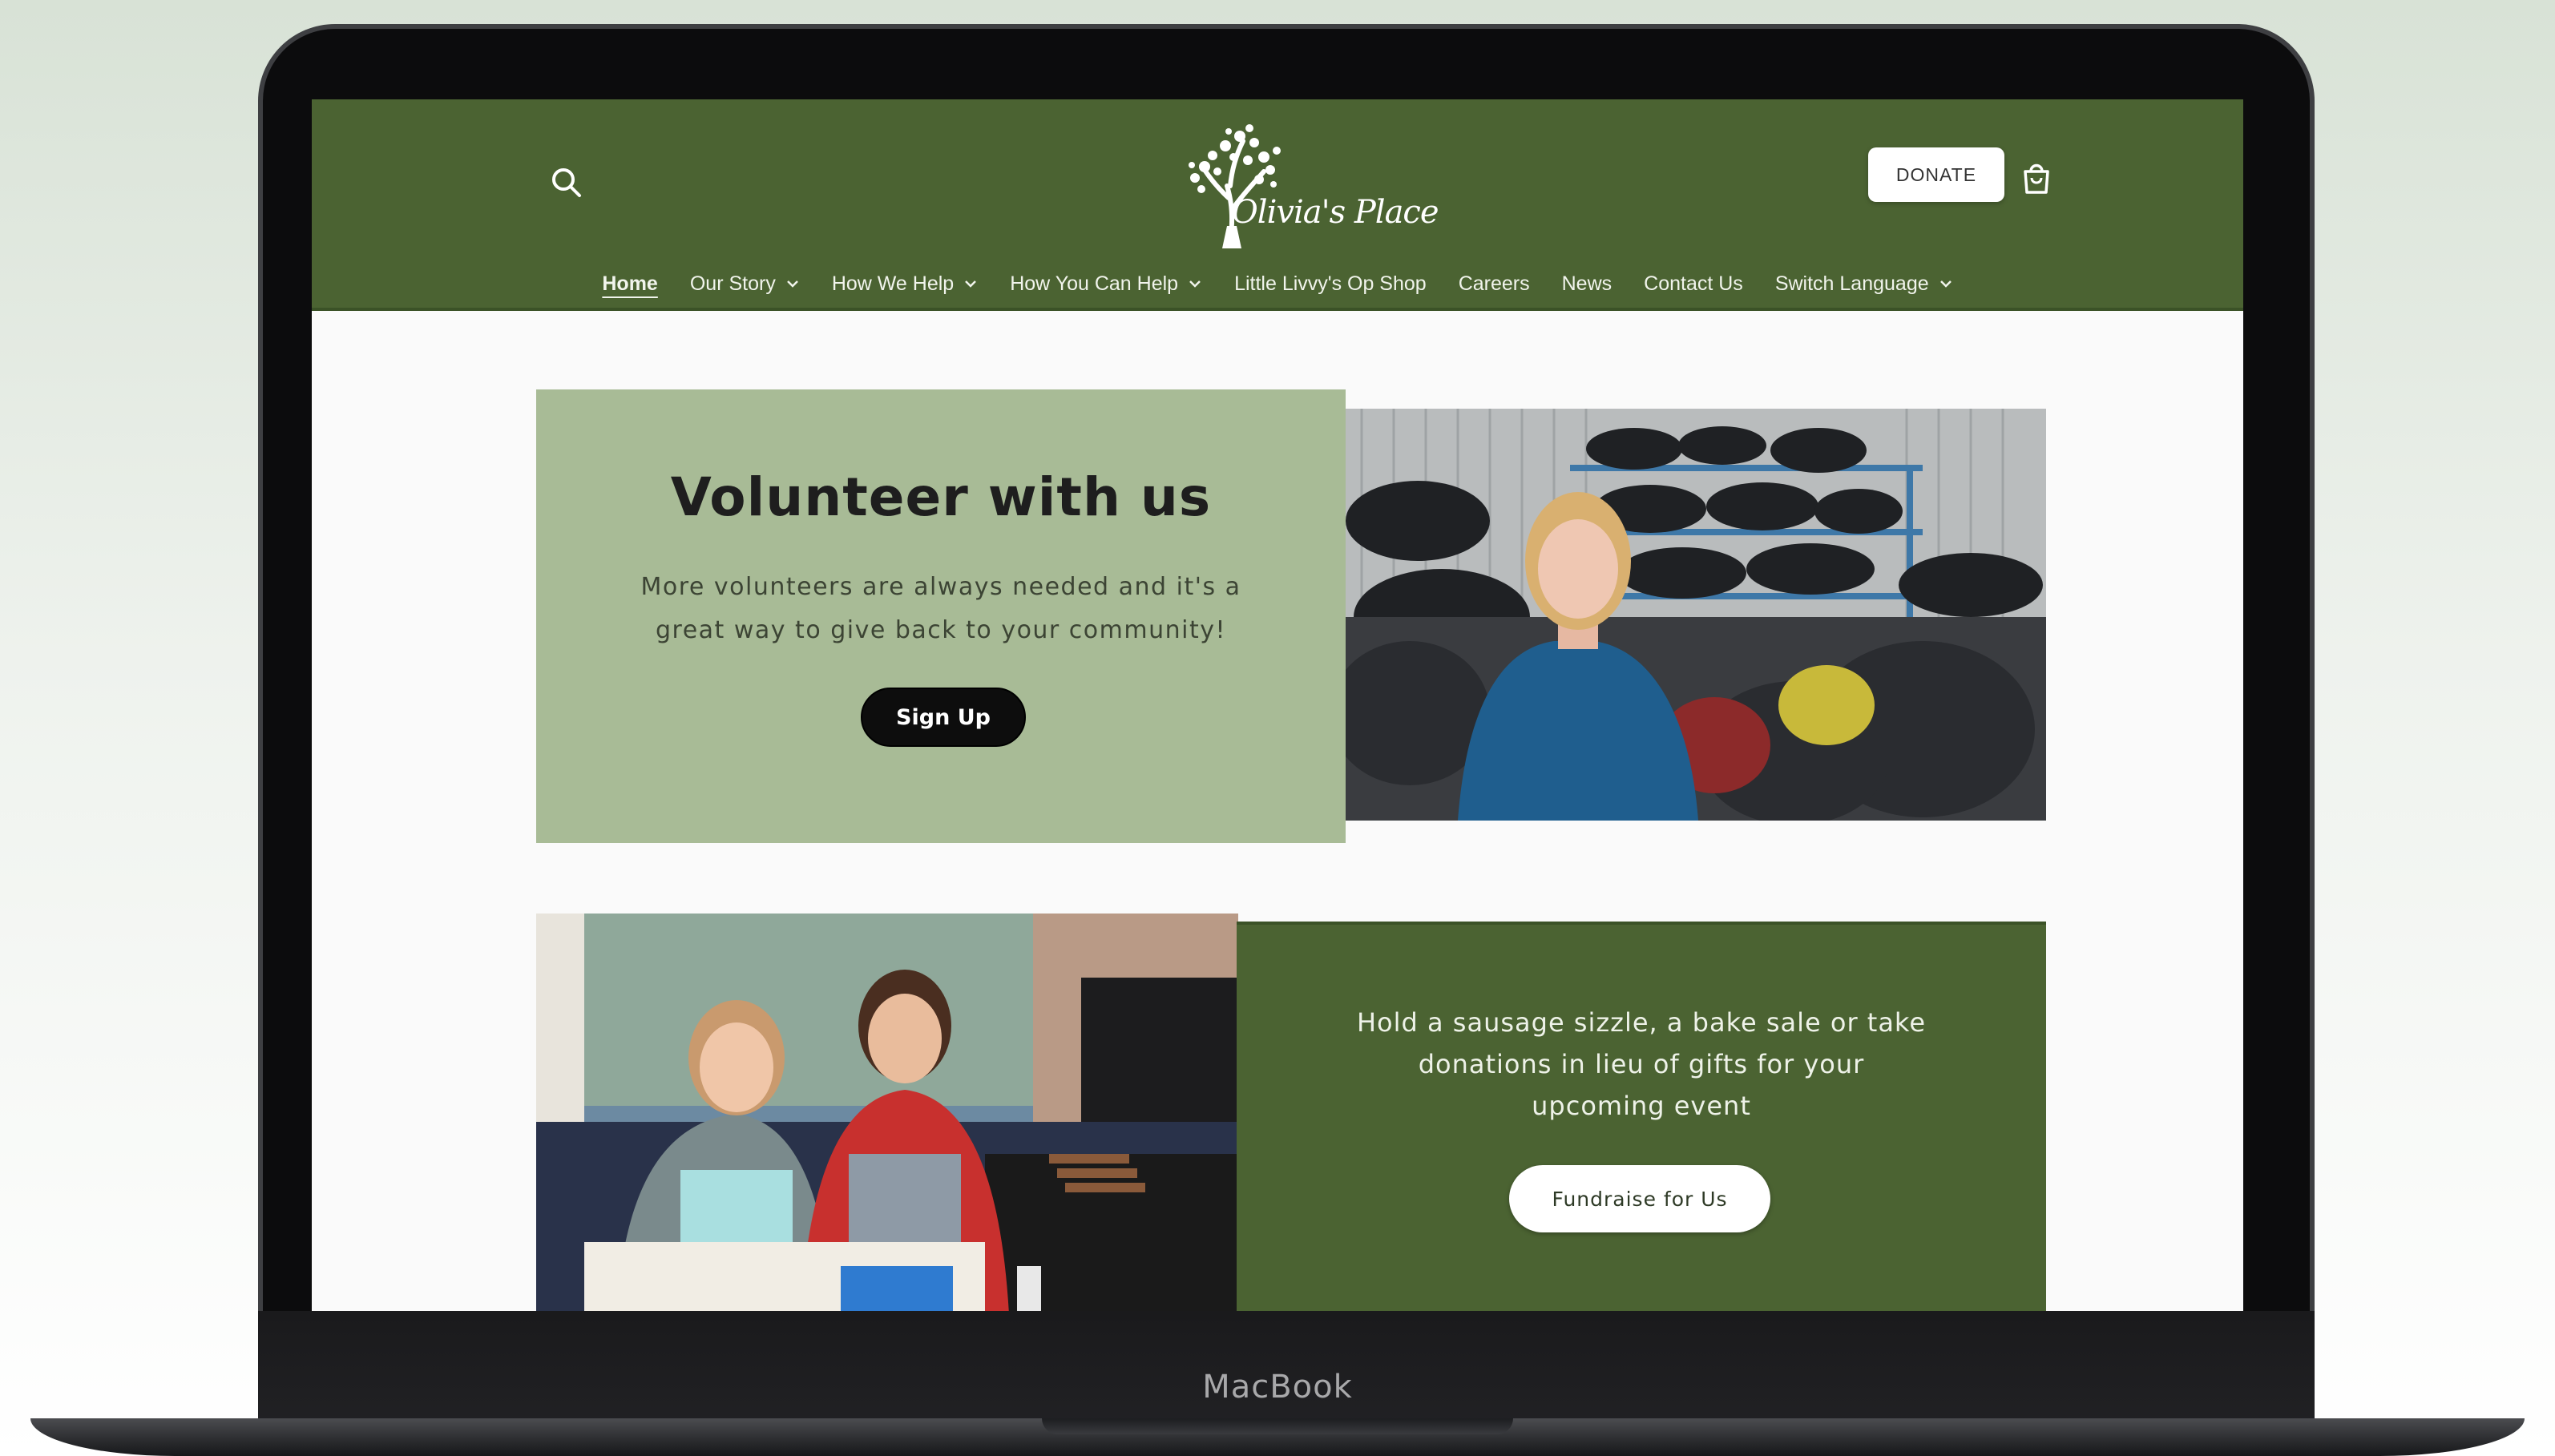  What do you see at coordinates (1588, 284) in the screenshot?
I see `nav-item-news: News` at bounding box center [1588, 284].